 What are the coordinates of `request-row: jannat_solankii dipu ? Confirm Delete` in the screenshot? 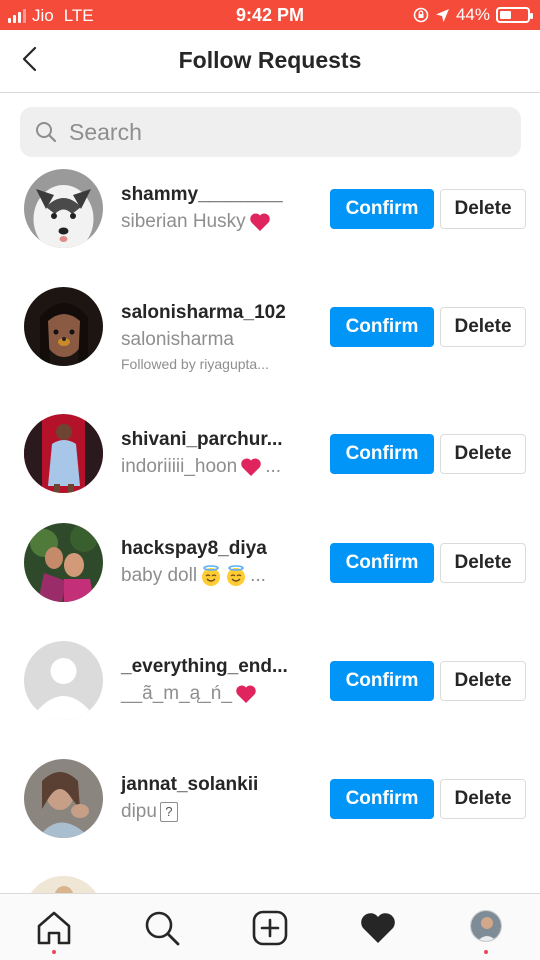 It's located at (270, 799).